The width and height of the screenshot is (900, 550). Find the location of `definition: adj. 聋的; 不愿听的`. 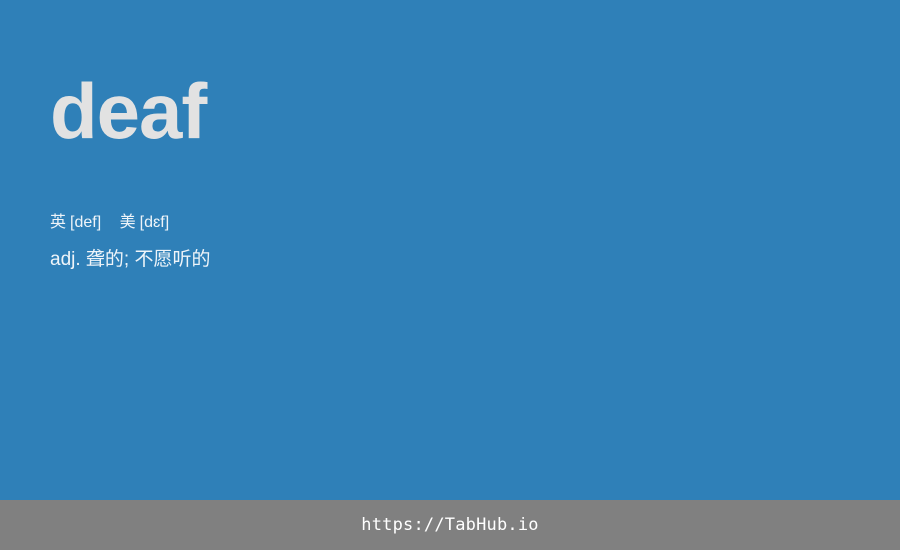

definition: adj. 聋的; 不愿听的 is located at coordinates (130, 259).